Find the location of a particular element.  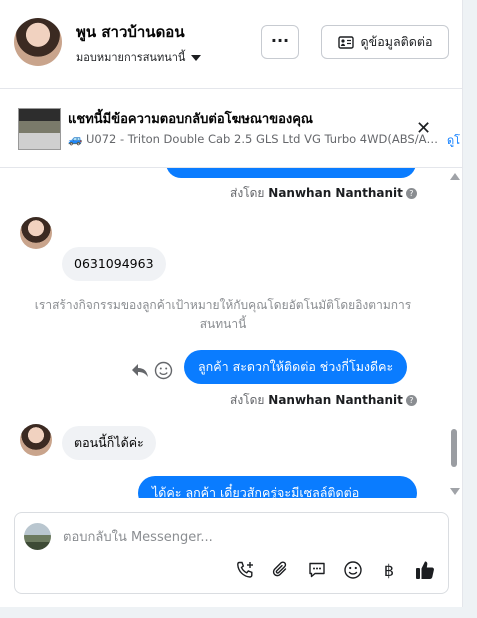

truck-icon: 🚙 is located at coordinates (75, 139).